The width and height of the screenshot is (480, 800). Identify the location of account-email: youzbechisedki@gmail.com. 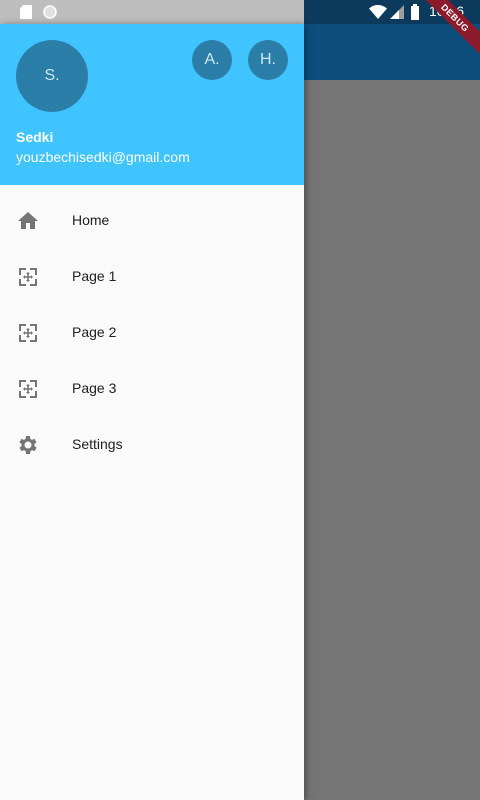
(103, 157).